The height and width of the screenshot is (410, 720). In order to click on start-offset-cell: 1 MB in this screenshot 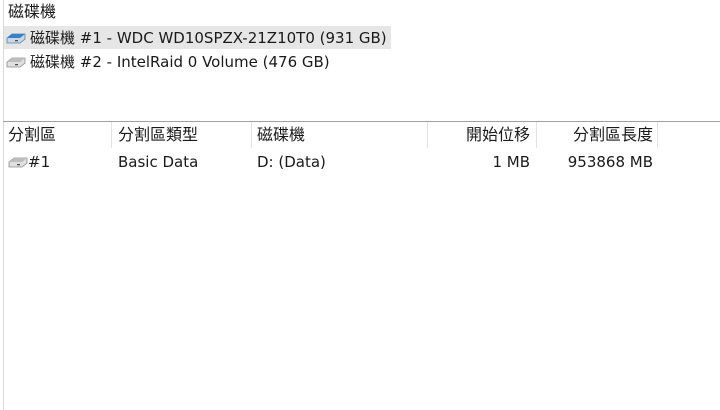, I will do `click(511, 162)`.